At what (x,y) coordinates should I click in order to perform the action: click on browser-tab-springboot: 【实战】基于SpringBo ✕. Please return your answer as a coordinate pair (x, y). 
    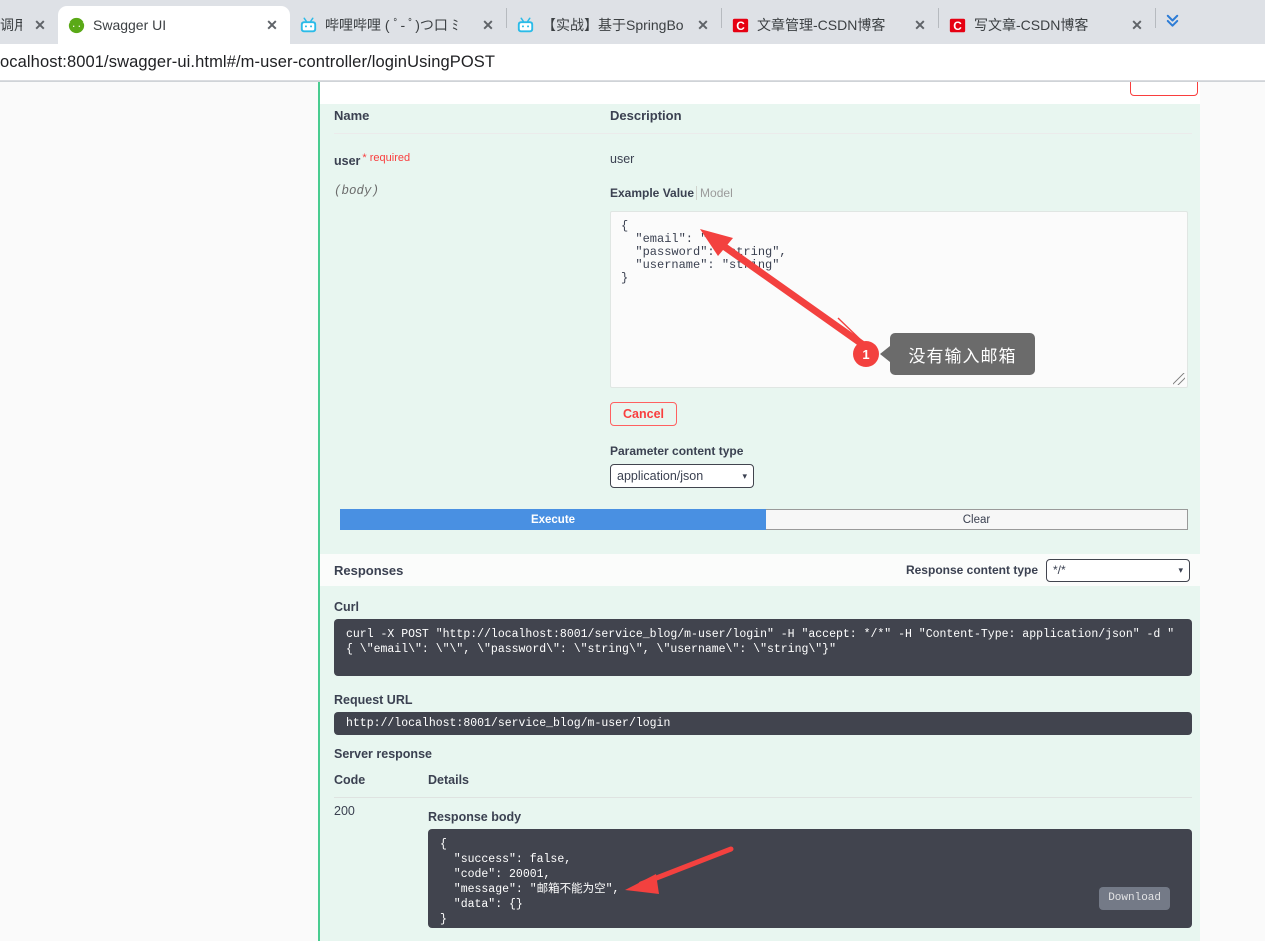
    Looking at the image, I should click on (614, 25).